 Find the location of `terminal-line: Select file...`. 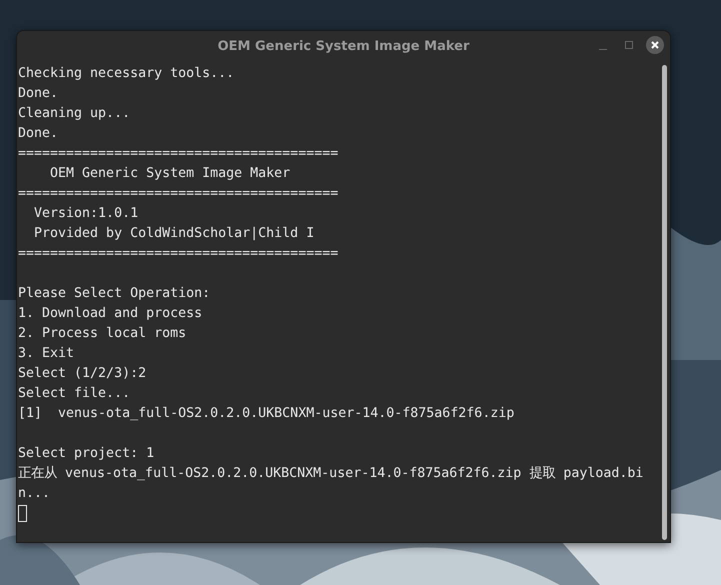

terminal-line: Select file... is located at coordinates (74, 394).